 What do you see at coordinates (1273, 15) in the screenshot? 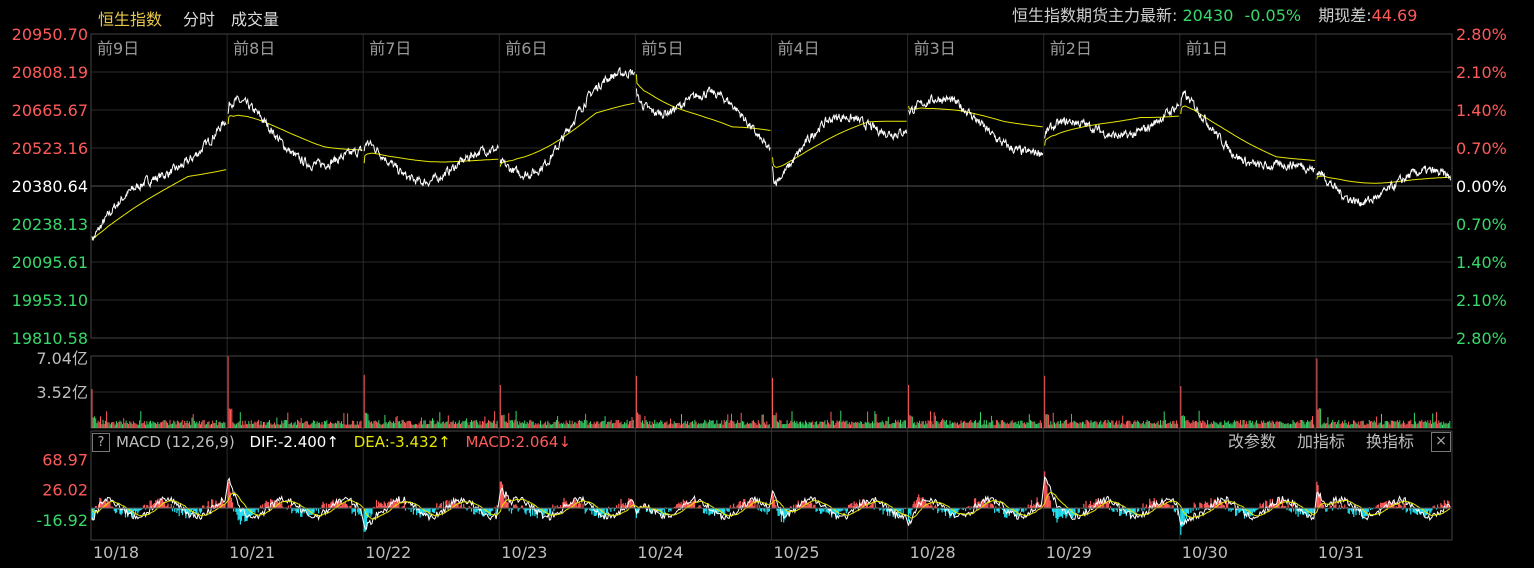
I see `futures-change: -0.05%` at bounding box center [1273, 15].